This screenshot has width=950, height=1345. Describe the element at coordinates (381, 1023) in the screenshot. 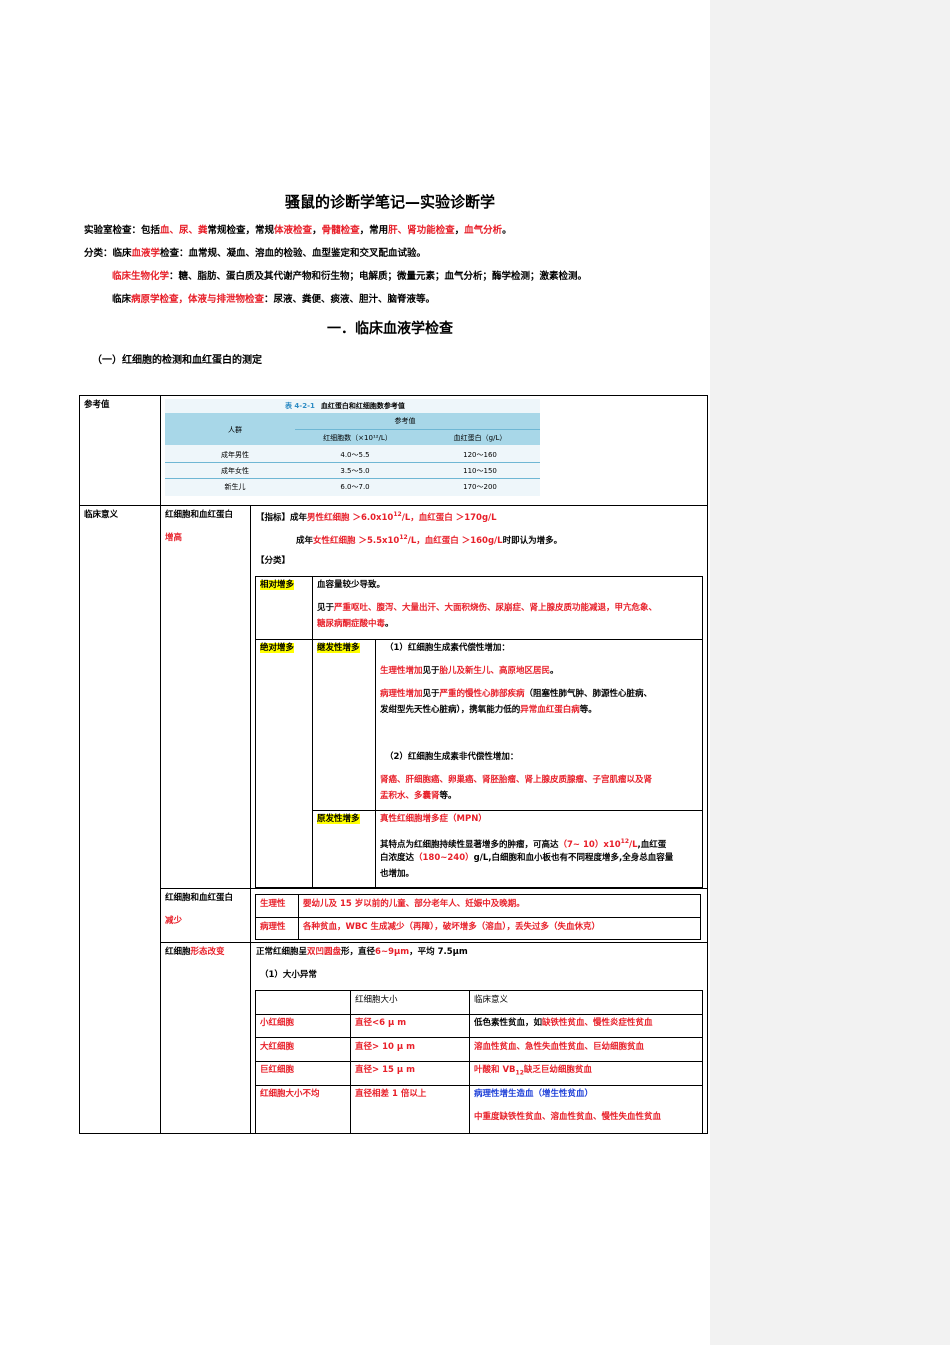

I see `size-row-size: 直径<6 μ m` at that location.